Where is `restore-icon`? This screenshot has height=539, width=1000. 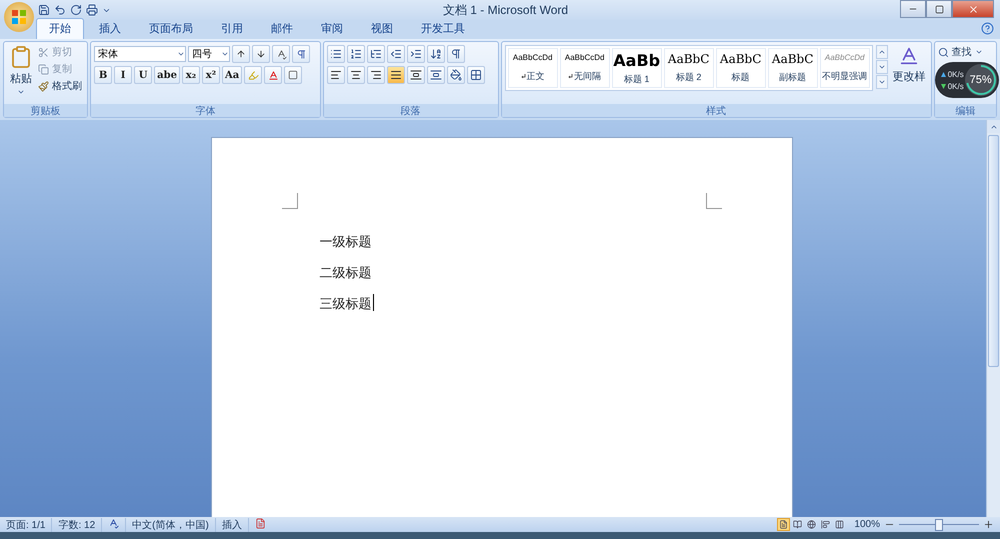 restore-icon is located at coordinates (939, 9).